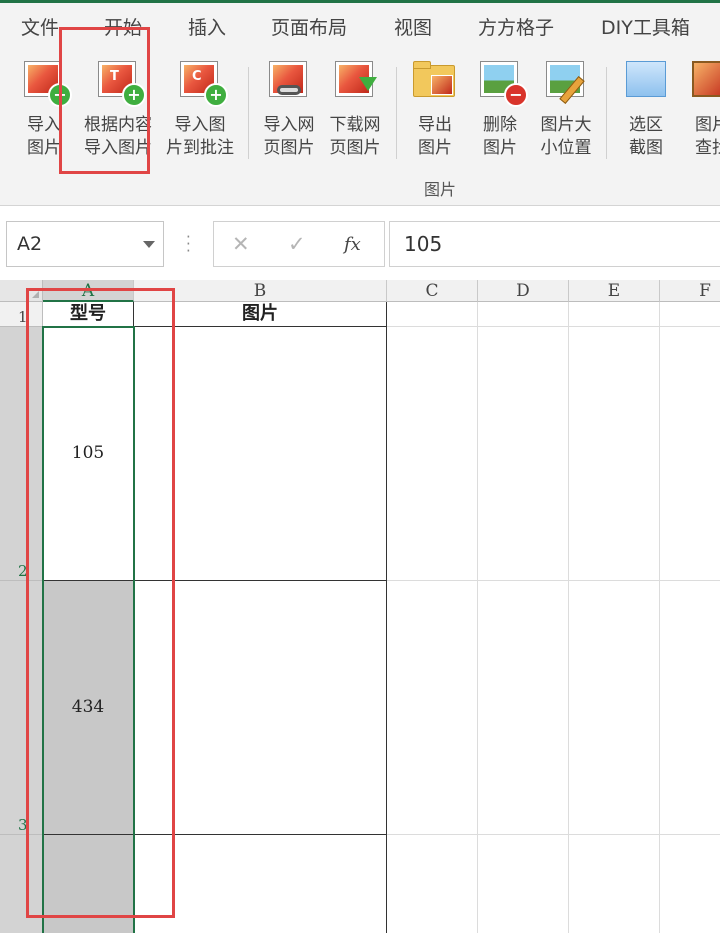 The width and height of the screenshot is (720, 933). What do you see at coordinates (123, 26) in the screenshot?
I see `tab-home: 开始` at bounding box center [123, 26].